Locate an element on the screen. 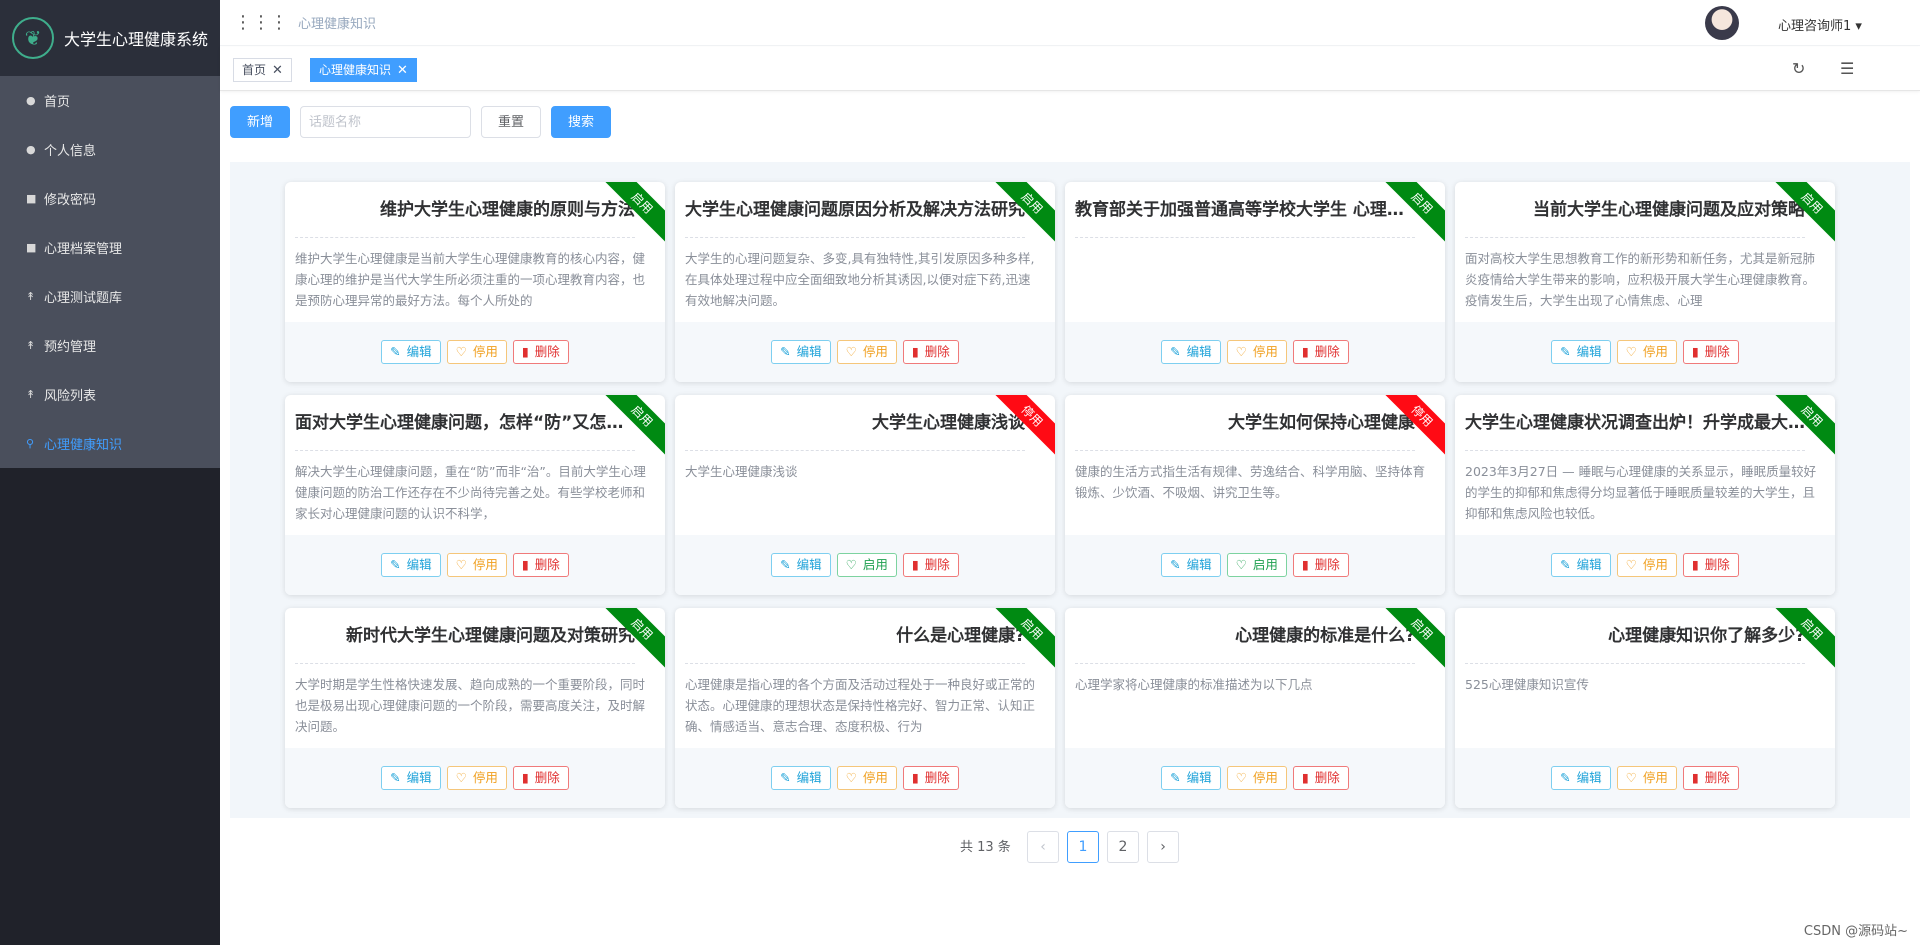  card-title: 什么是心理健康? is located at coordinates (855, 636).